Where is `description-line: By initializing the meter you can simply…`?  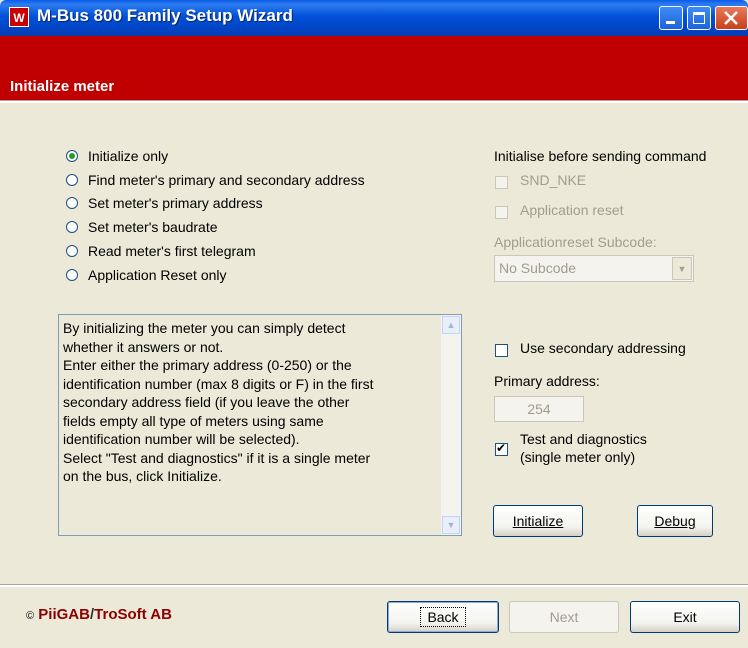 description-line: By initializing the meter you can simply… is located at coordinates (204, 328).